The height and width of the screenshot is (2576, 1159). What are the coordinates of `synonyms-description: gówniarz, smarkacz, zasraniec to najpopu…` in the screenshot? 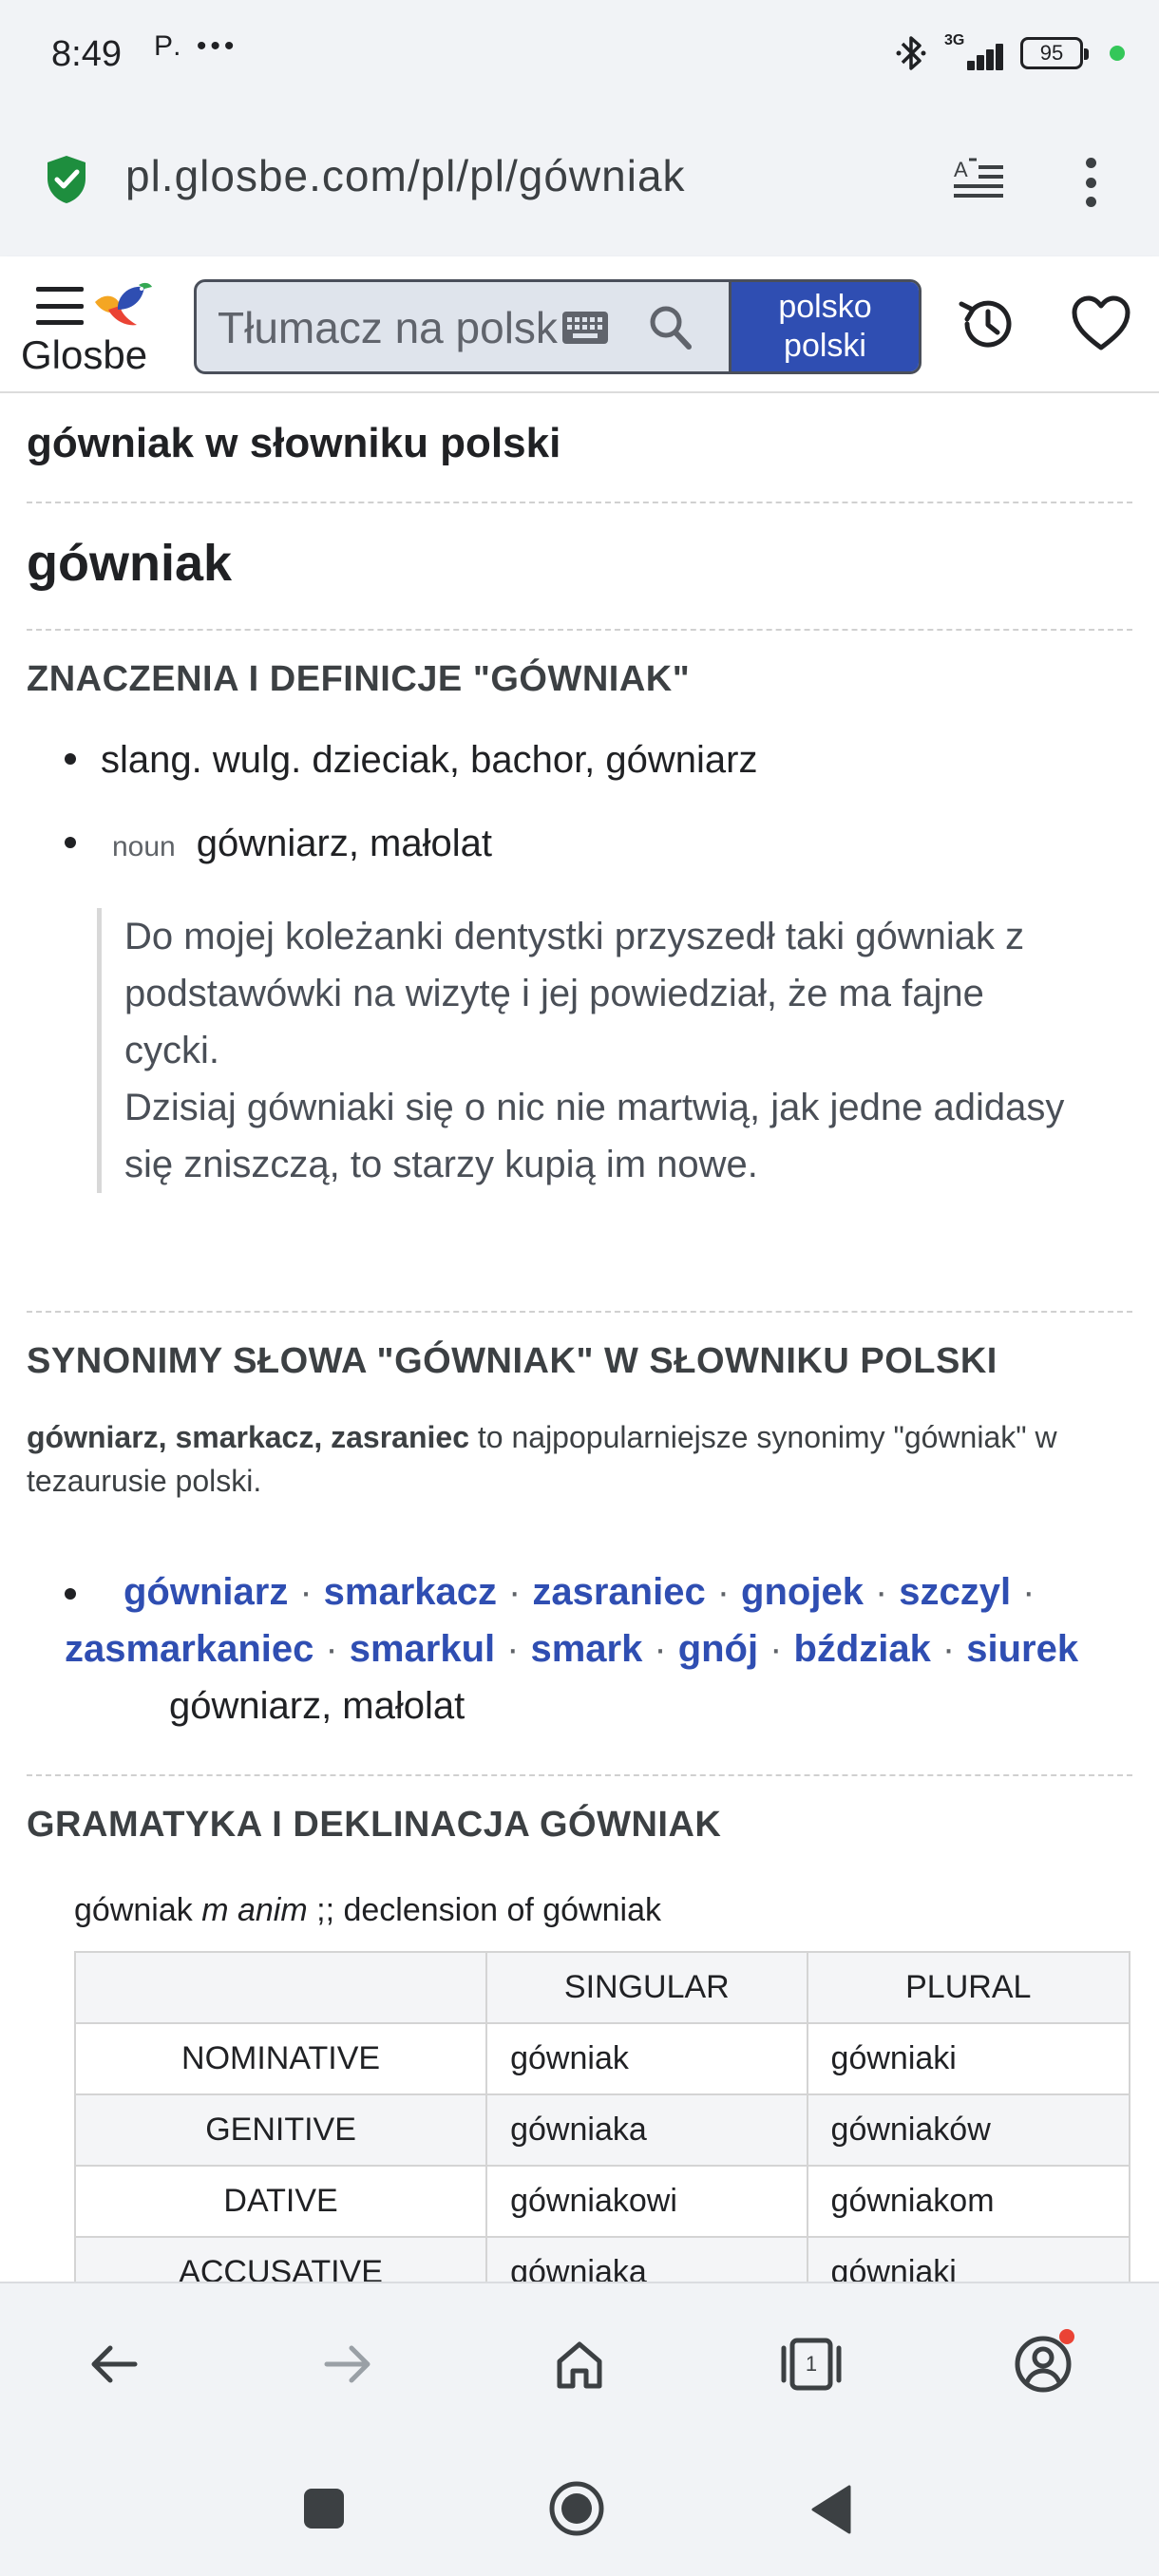 It's located at (579, 1459).